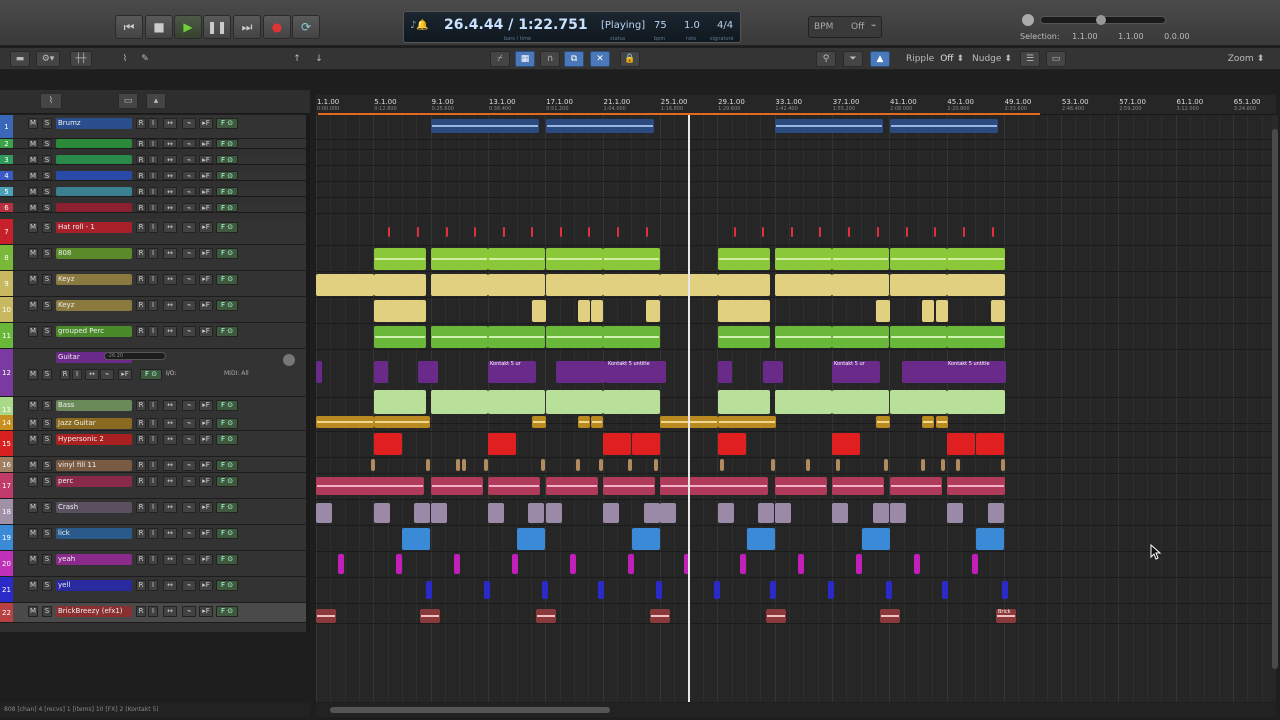 The image size is (1280, 720). I want to click on track-name: yeah, so click(94, 559).